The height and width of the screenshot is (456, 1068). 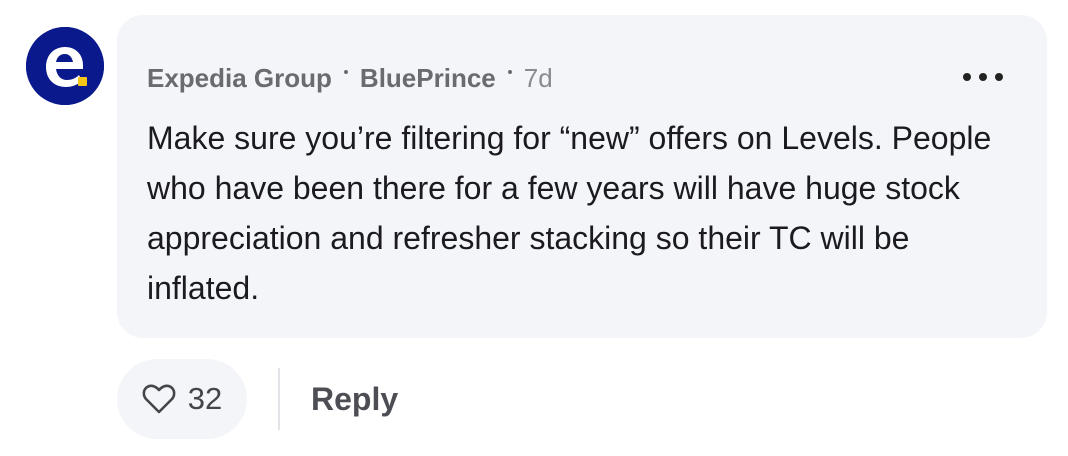 What do you see at coordinates (159, 399) in the screenshot?
I see `heart-icon` at bounding box center [159, 399].